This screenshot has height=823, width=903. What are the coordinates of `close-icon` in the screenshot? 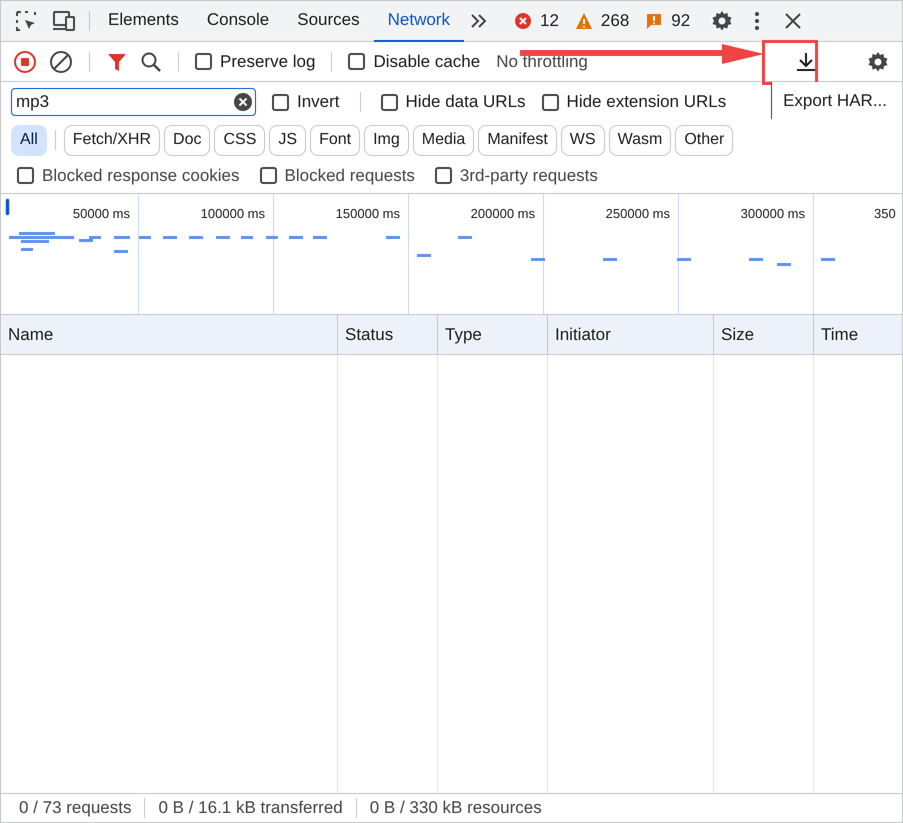 It's located at (793, 21).